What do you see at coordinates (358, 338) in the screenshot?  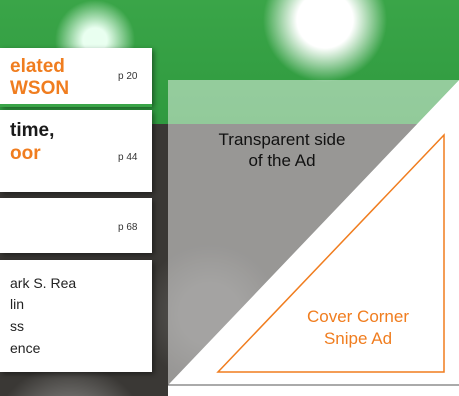 I see `snipe-ad-label-line2: Snipe Ad` at bounding box center [358, 338].